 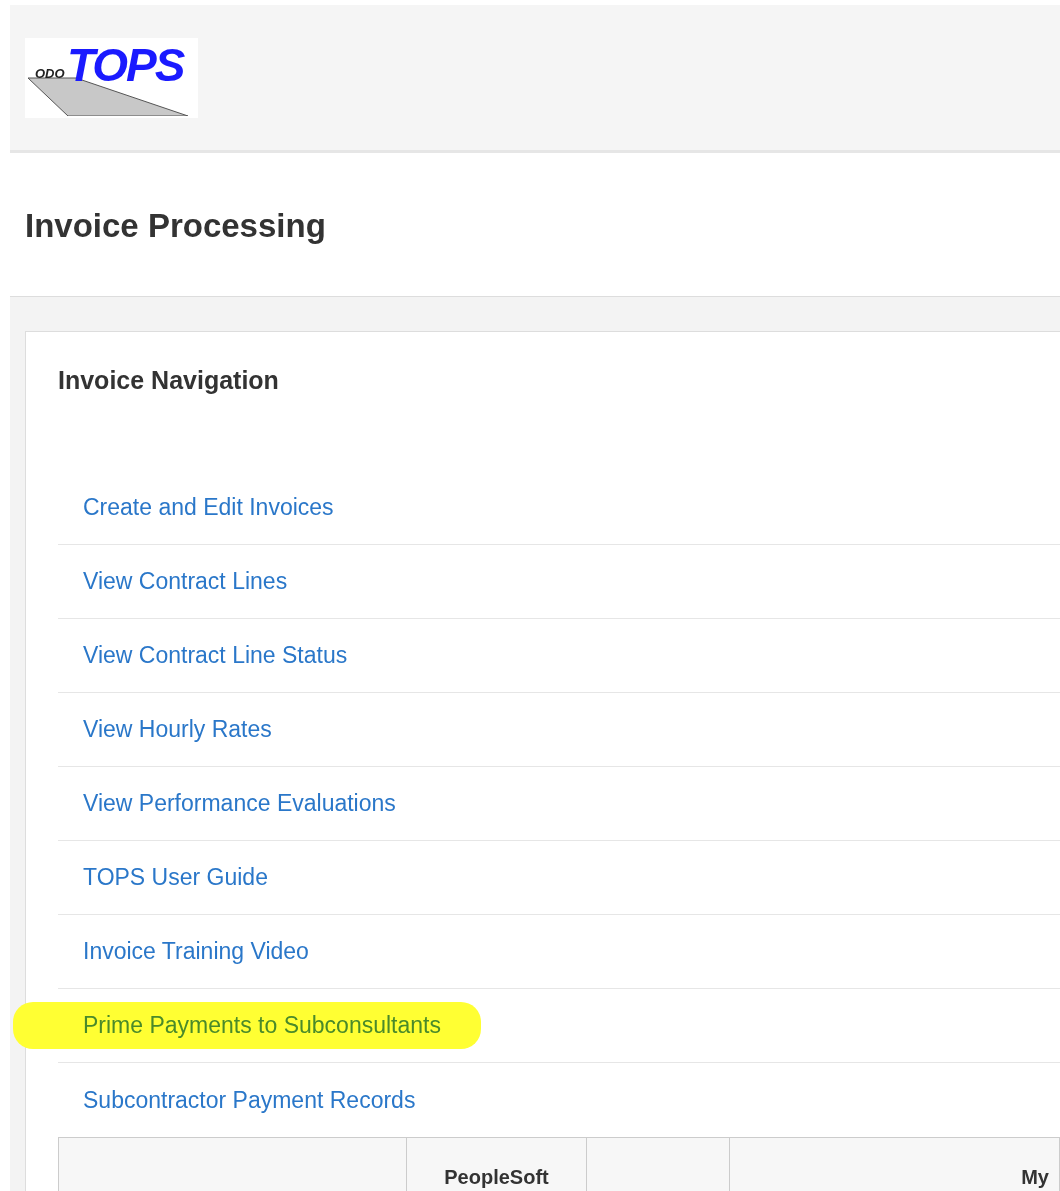 I want to click on navigation-link: View Contract Line Status, so click(x=215, y=655).